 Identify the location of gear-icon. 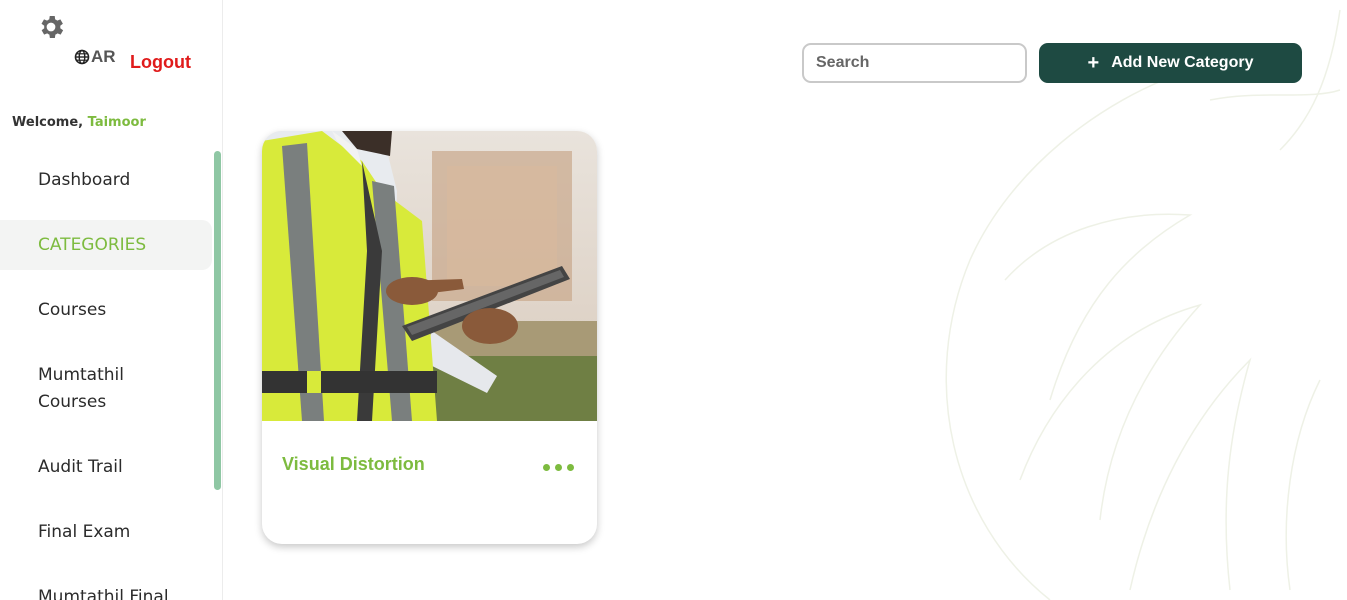
(51, 27).